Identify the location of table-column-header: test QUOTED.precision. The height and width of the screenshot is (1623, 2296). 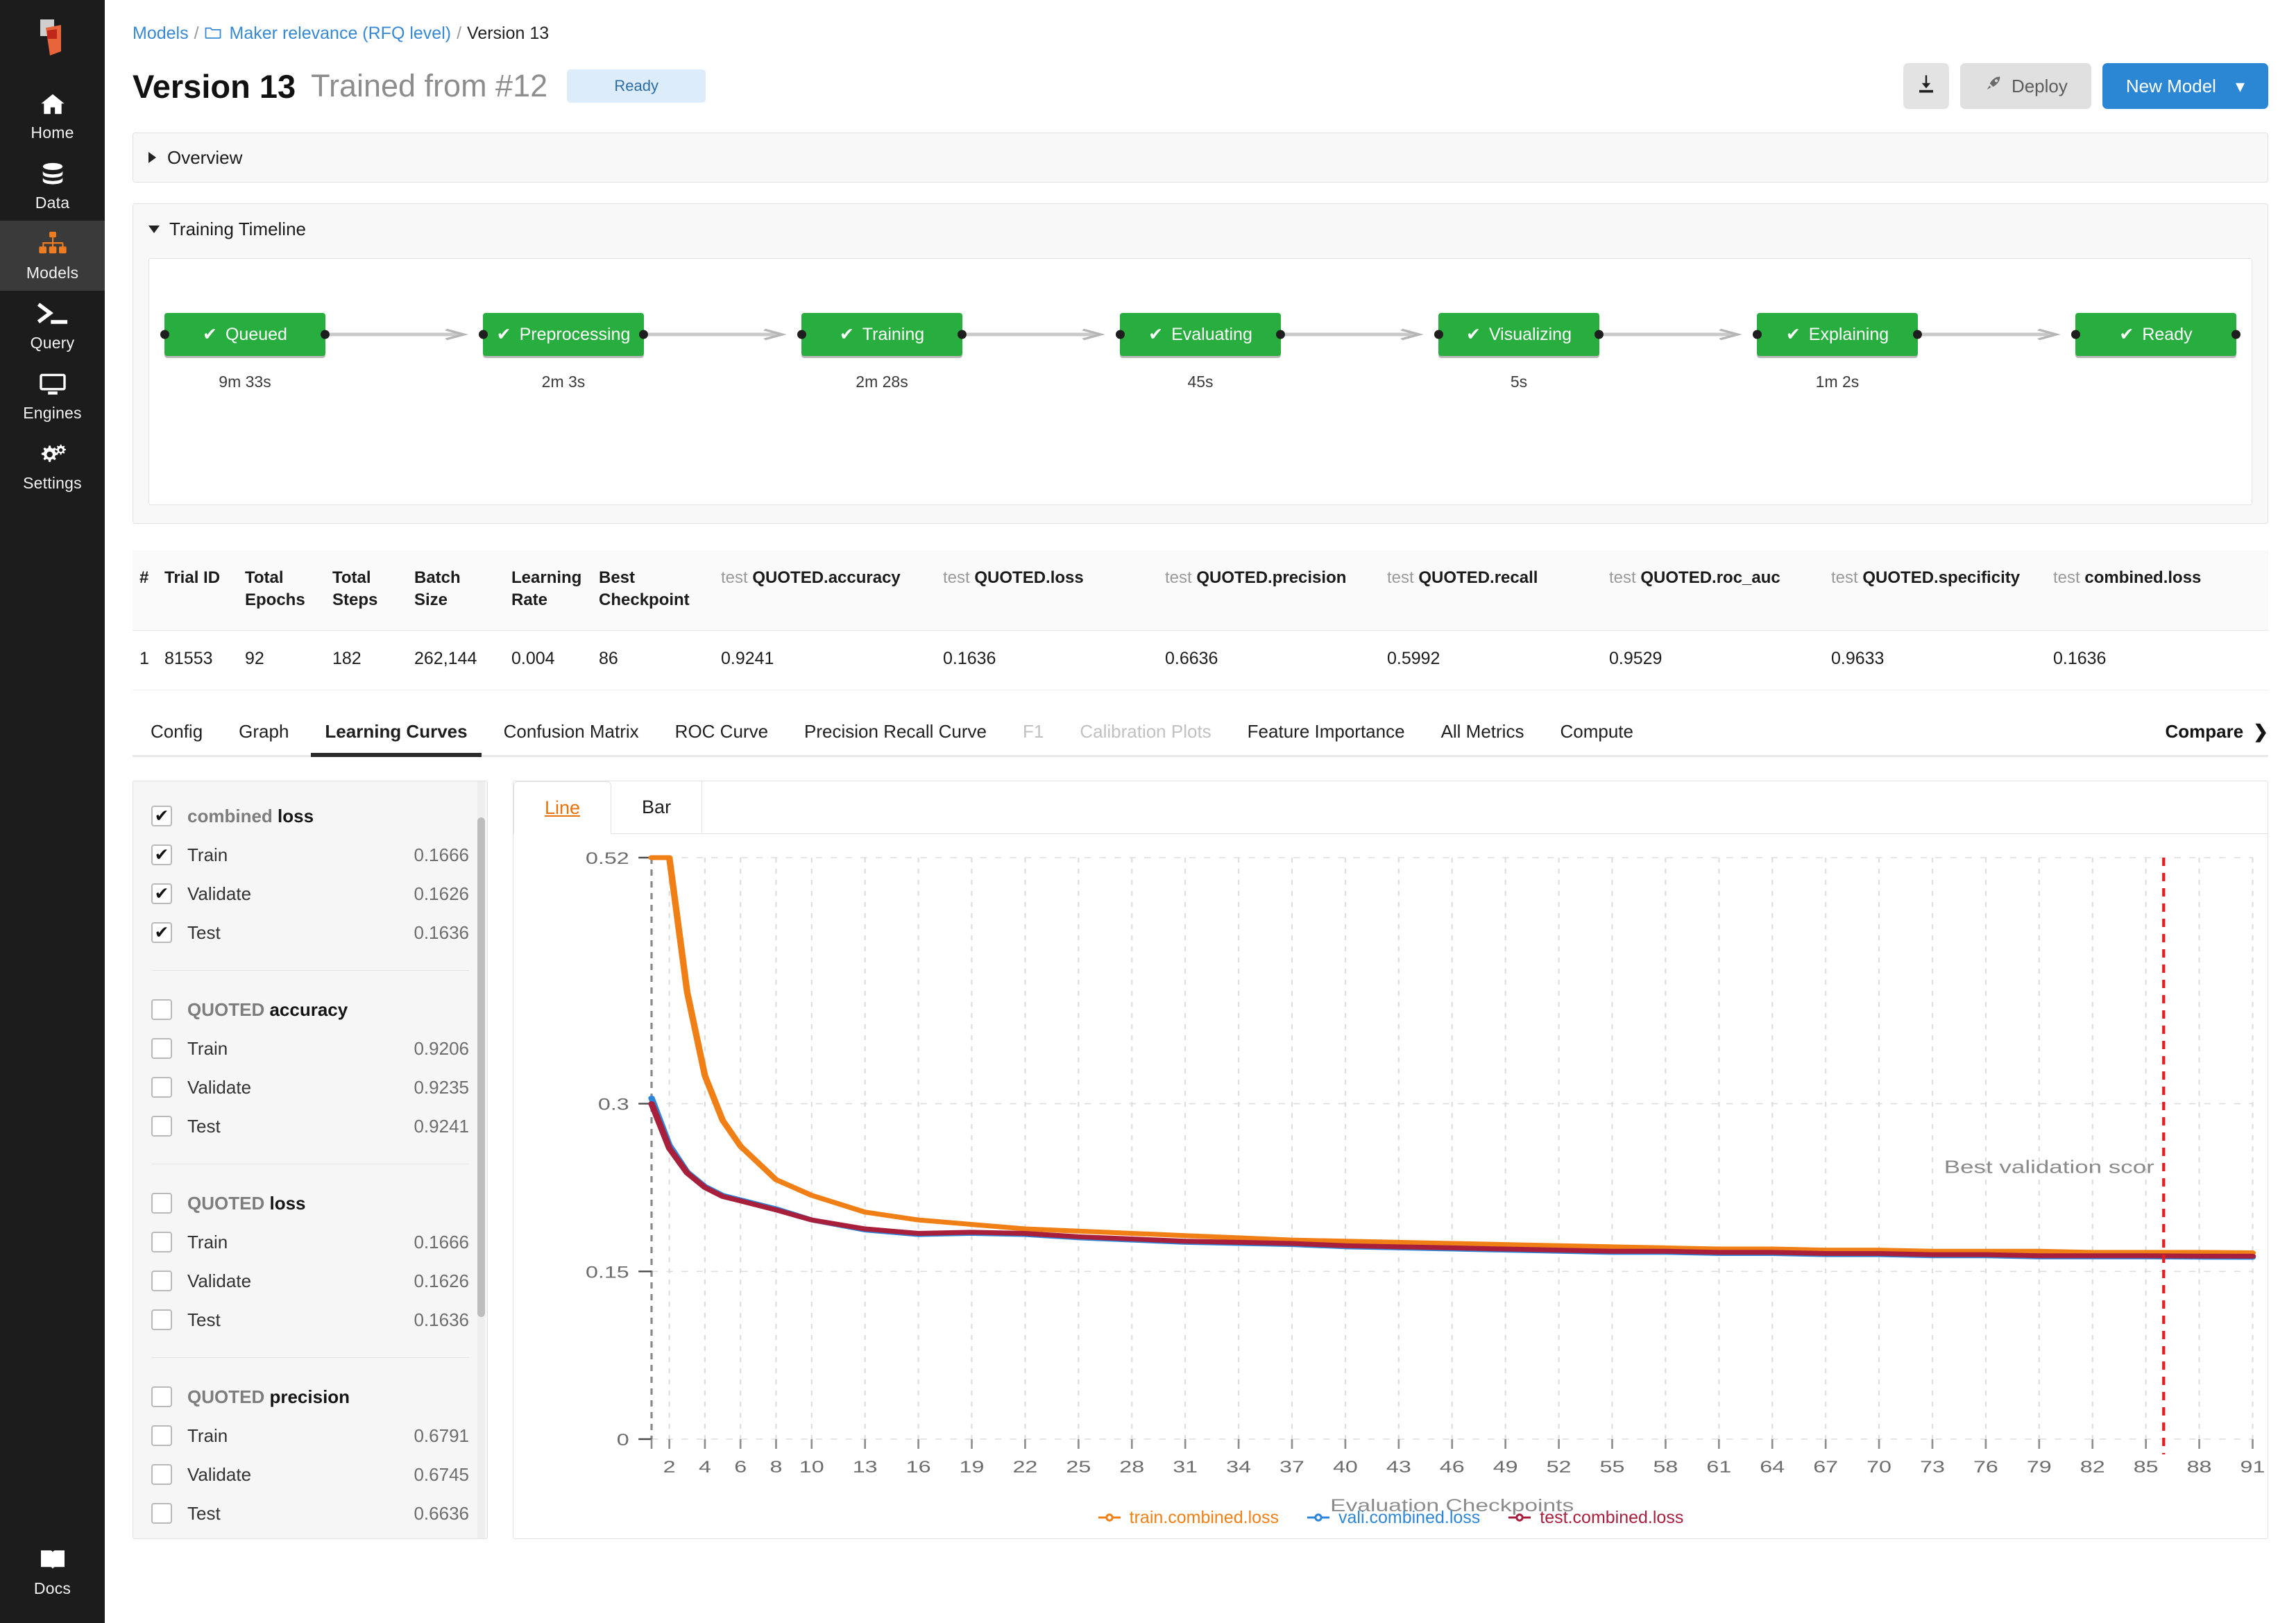
(1269, 590).